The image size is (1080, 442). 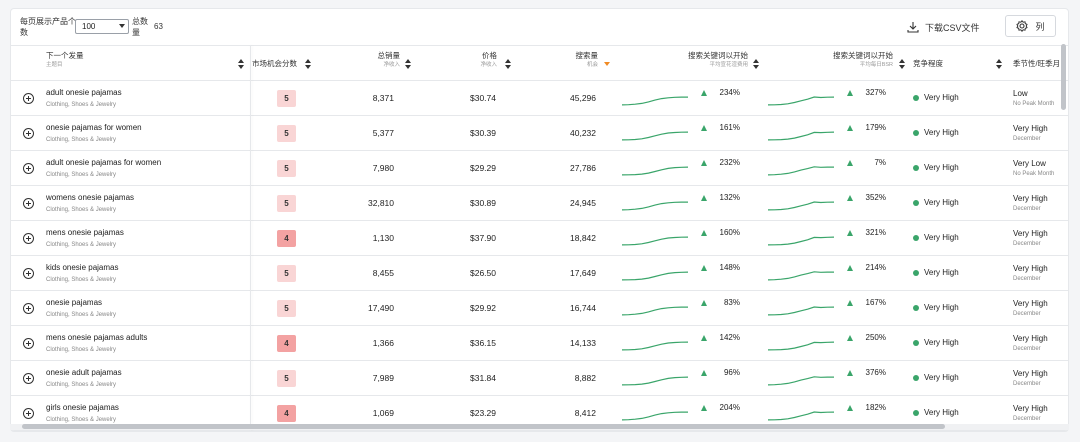 What do you see at coordinates (952, 27) in the screenshot?
I see `download-csv-label: 下载CSV文件` at bounding box center [952, 27].